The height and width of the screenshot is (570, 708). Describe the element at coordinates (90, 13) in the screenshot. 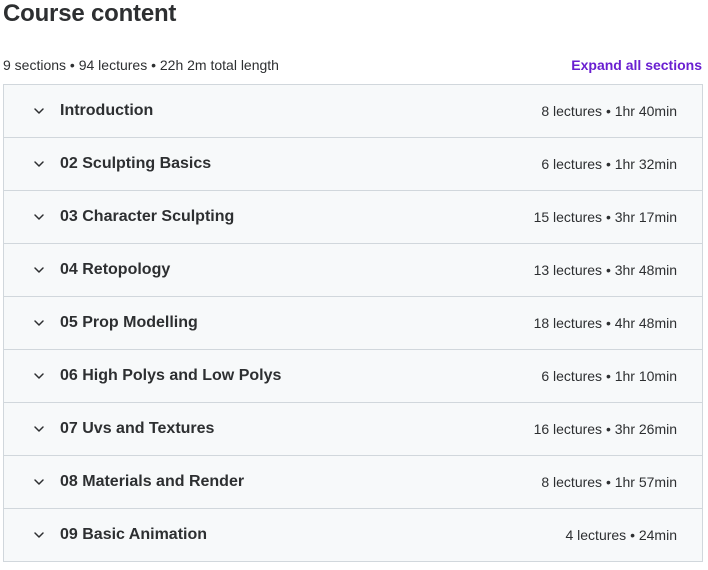

I see `page-title: Course content` at that location.